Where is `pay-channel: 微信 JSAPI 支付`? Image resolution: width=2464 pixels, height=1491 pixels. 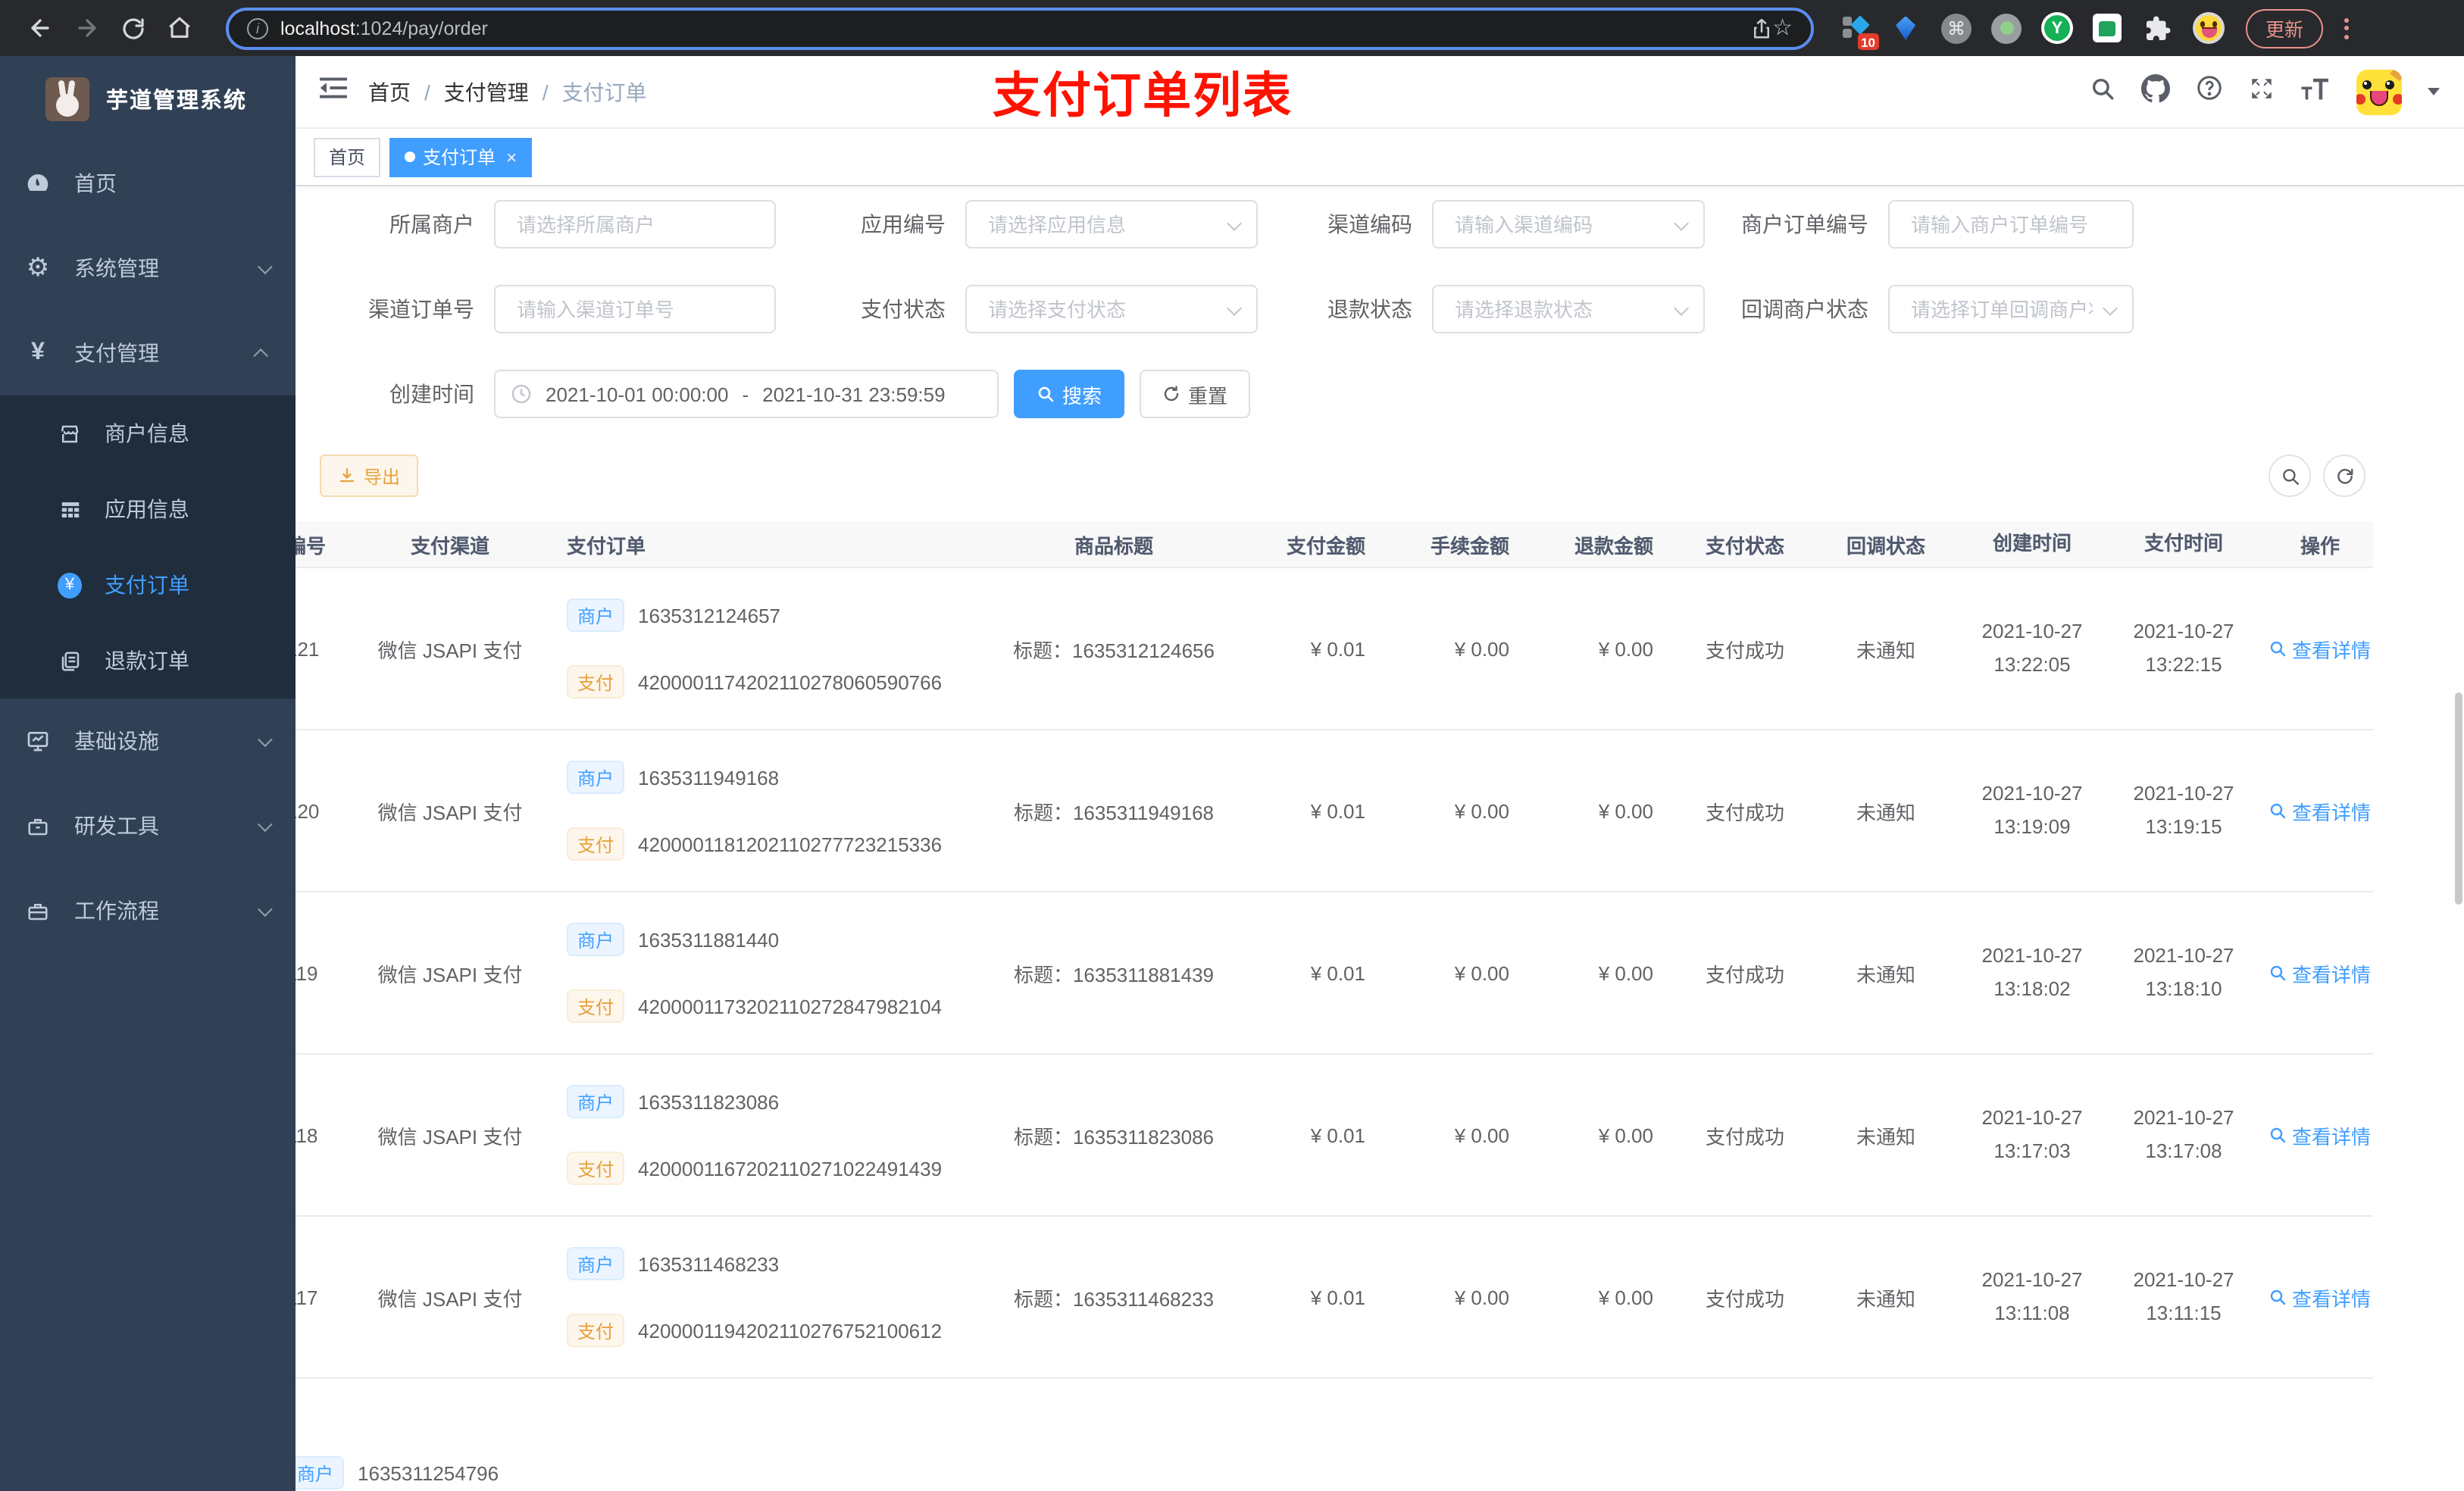 pay-channel: 微信 JSAPI 支付 is located at coordinates (450, 974).